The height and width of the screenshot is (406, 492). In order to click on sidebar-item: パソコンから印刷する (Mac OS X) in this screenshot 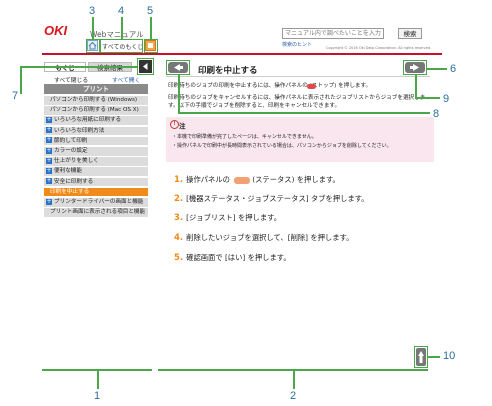, I will do `click(96, 111)`.